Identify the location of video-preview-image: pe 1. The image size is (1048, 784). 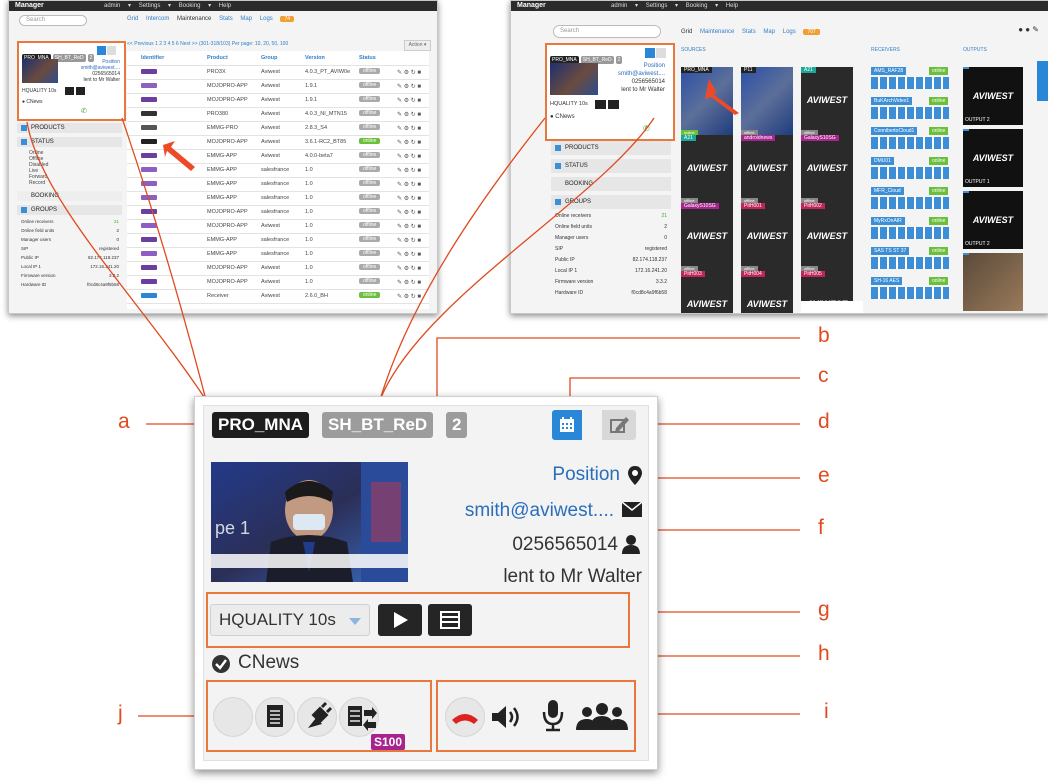
(309, 522).